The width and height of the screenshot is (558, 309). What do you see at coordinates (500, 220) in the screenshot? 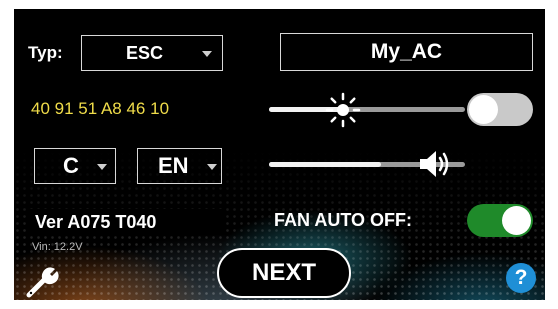
I see `fan-auto-off-toggle` at bounding box center [500, 220].